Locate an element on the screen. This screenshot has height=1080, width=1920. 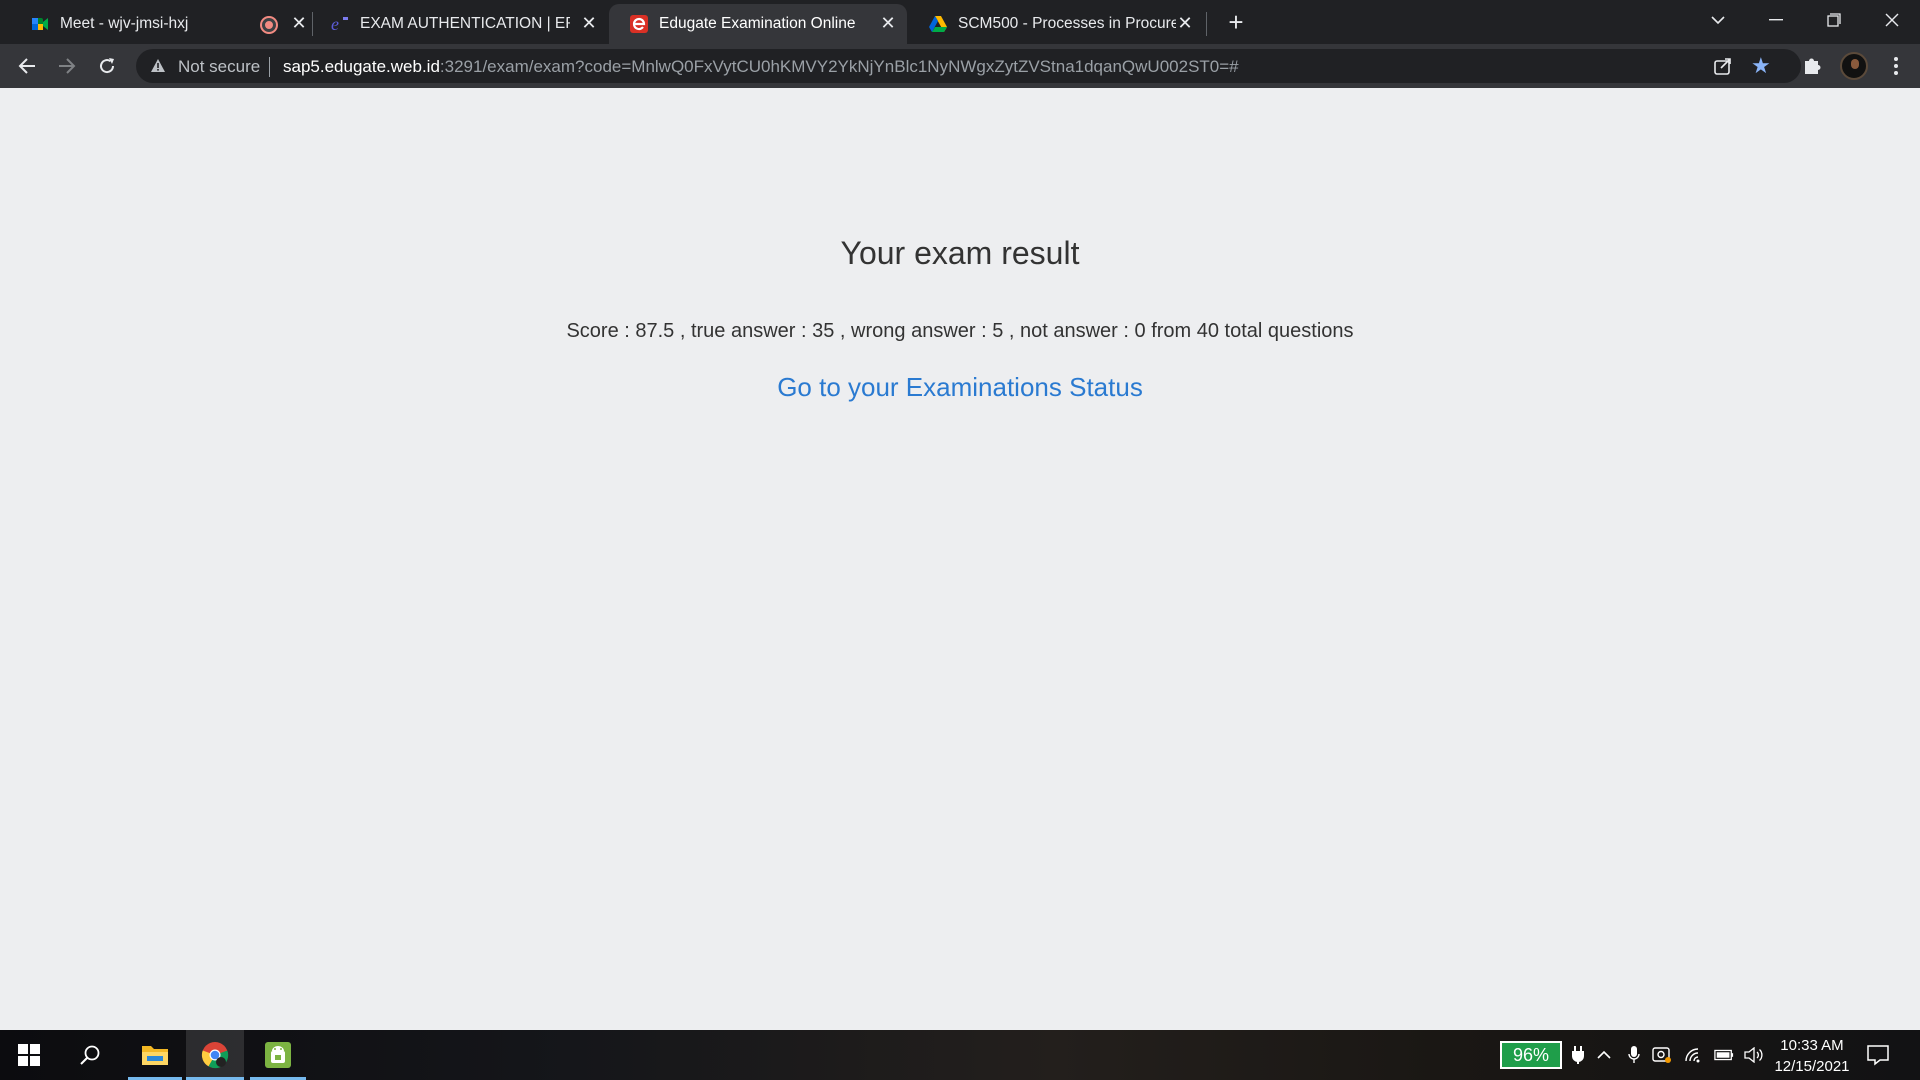
tab-scm500: SCM500 - Processes in Procurem ✕ is located at coordinates (1058, 24).